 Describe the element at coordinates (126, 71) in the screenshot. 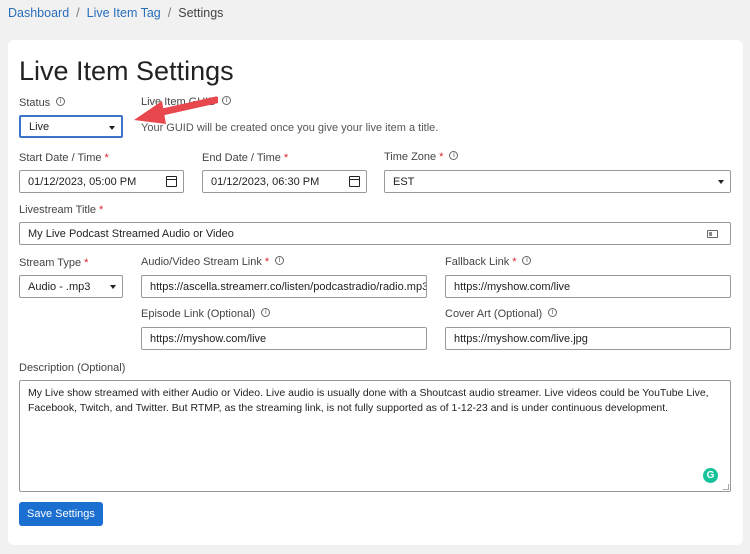

I see `page-title: Live Item Settings` at that location.